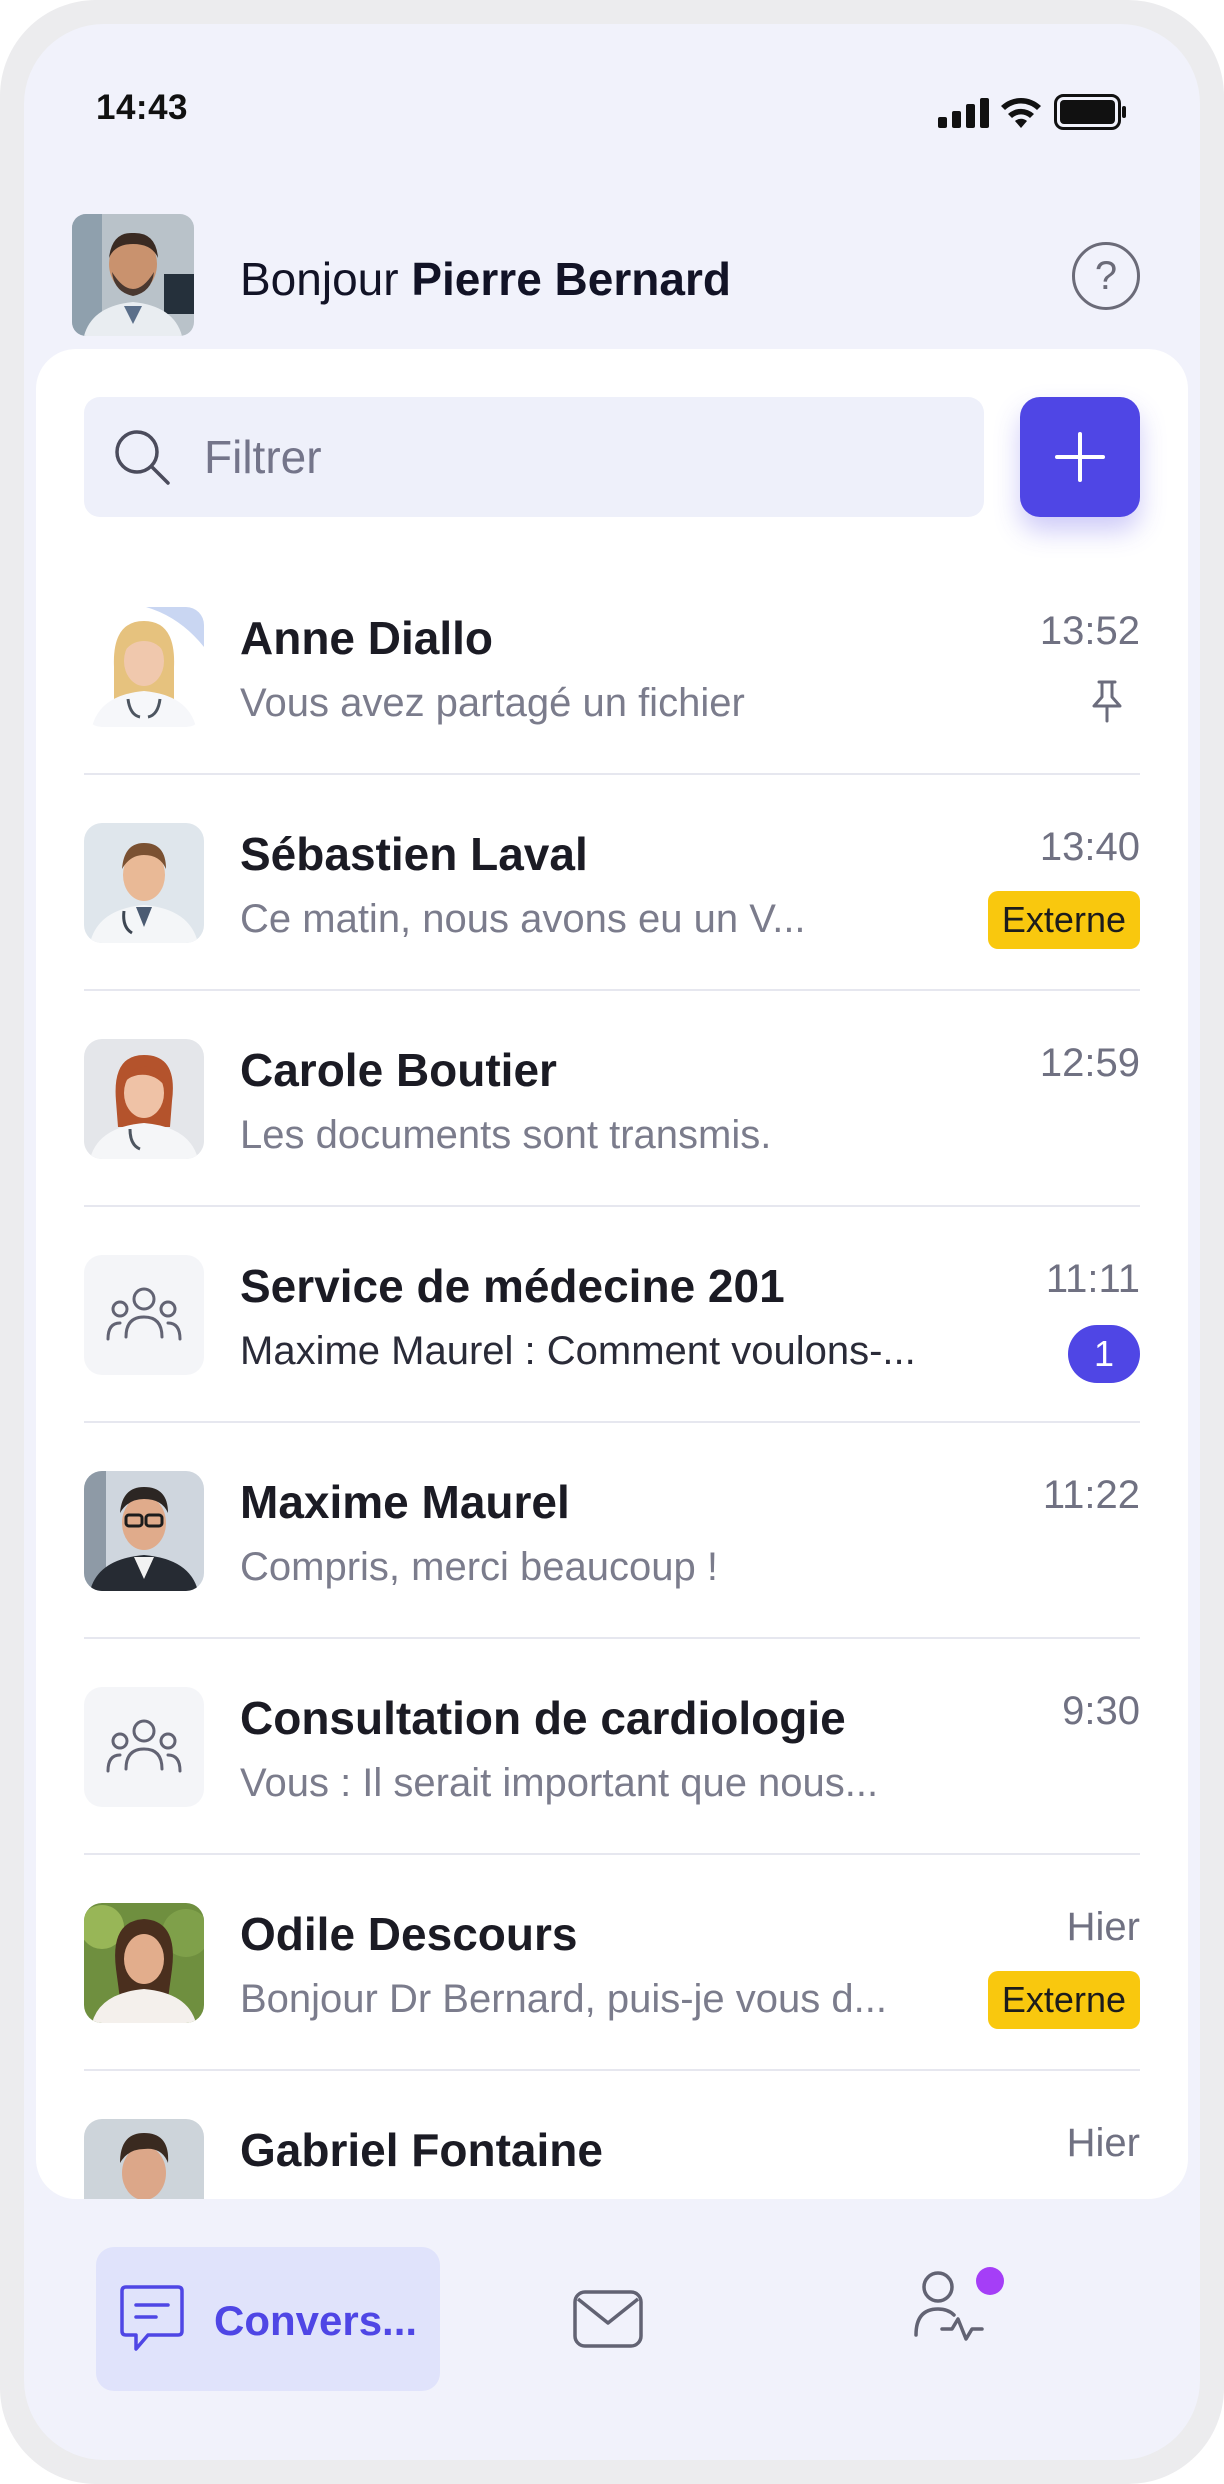 Image resolution: width=1224 pixels, height=2484 pixels. I want to click on message-preview: Vous avez partagé un fichier, so click(492, 703).